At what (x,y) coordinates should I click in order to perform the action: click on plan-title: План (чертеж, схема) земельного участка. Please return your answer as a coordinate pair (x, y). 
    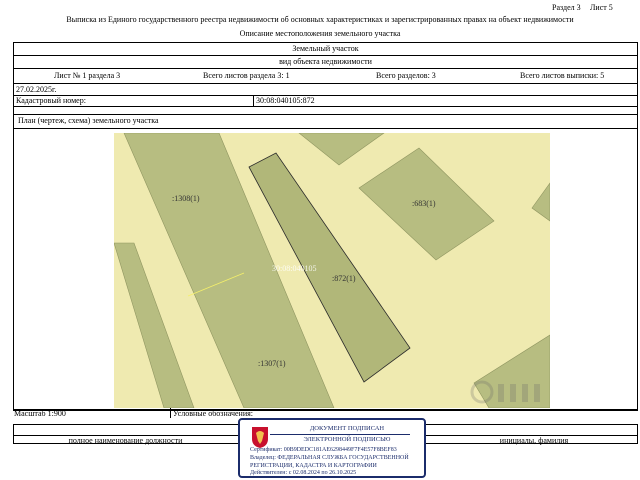
    Looking at the image, I should click on (88, 120).